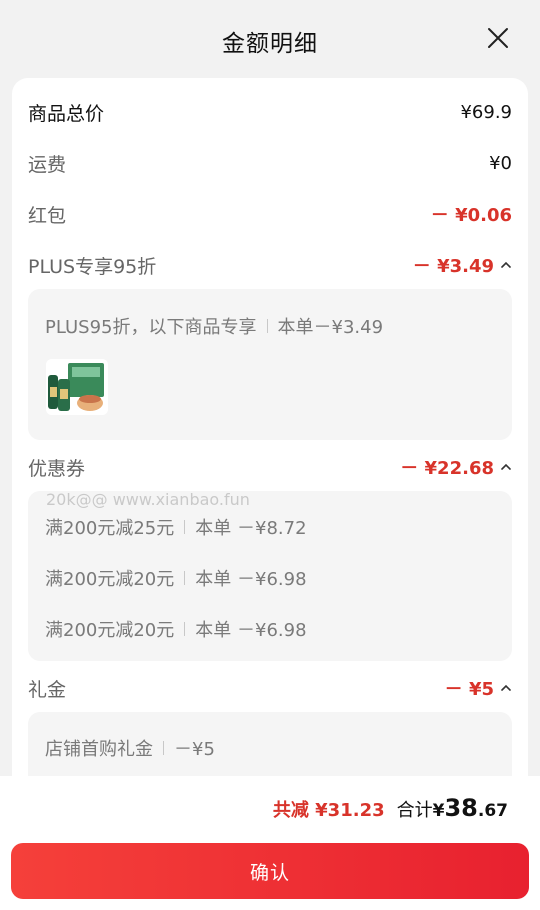  What do you see at coordinates (270, 214) in the screenshot?
I see `red-packet-row: 红包 － ¥0.06` at bounding box center [270, 214].